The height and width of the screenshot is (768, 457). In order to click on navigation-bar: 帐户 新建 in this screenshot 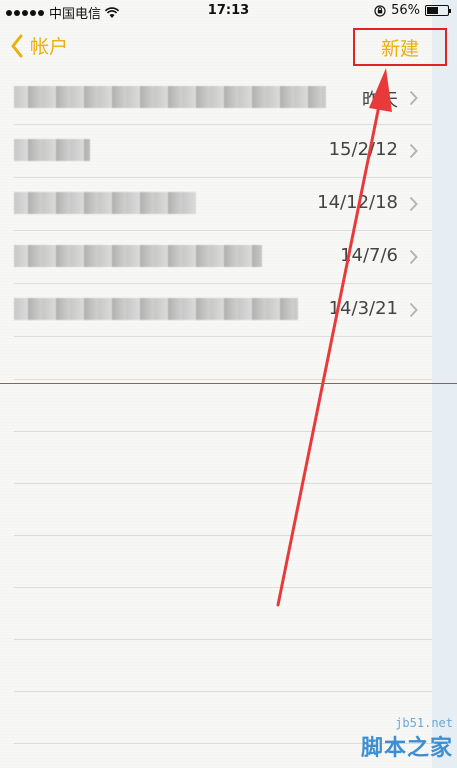, I will do `click(228, 47)`.